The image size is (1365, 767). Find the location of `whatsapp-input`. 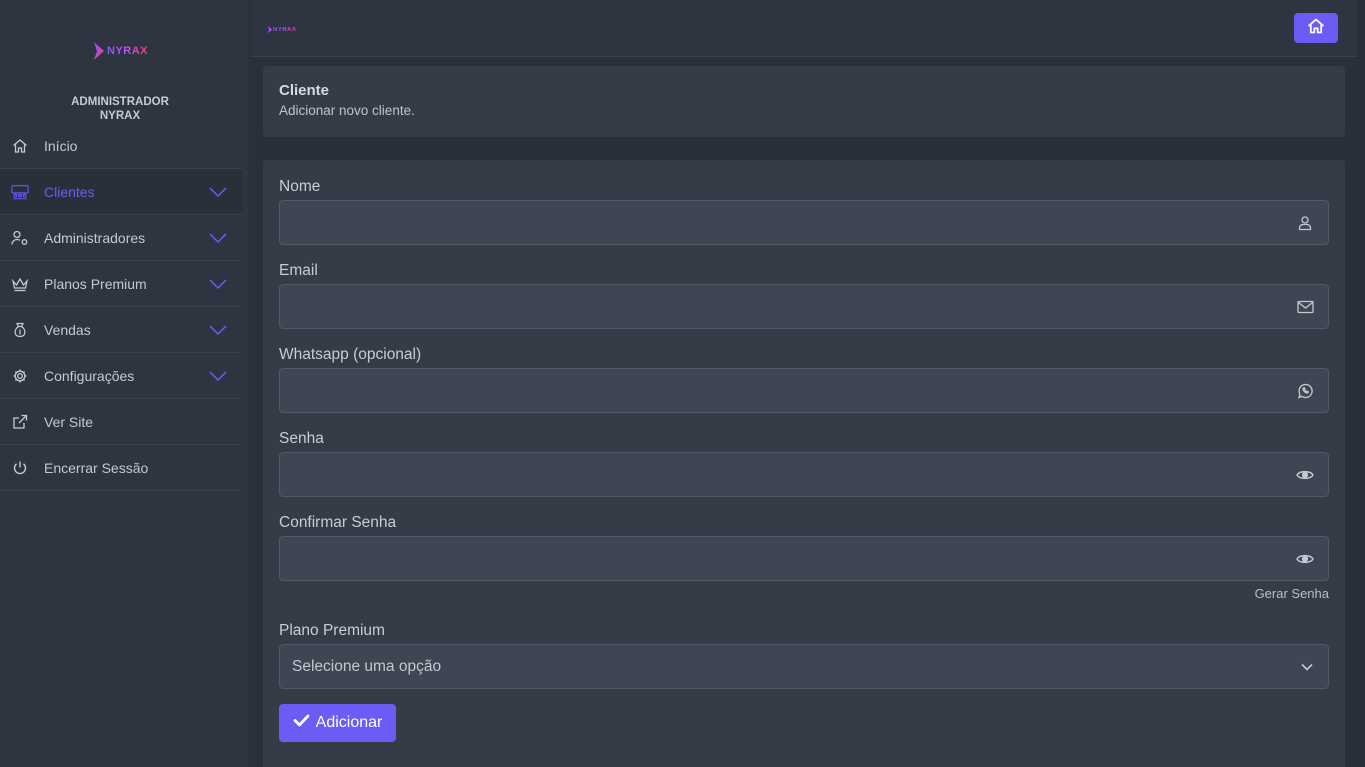

whatsapp-input is located at coordinates (804, 390).